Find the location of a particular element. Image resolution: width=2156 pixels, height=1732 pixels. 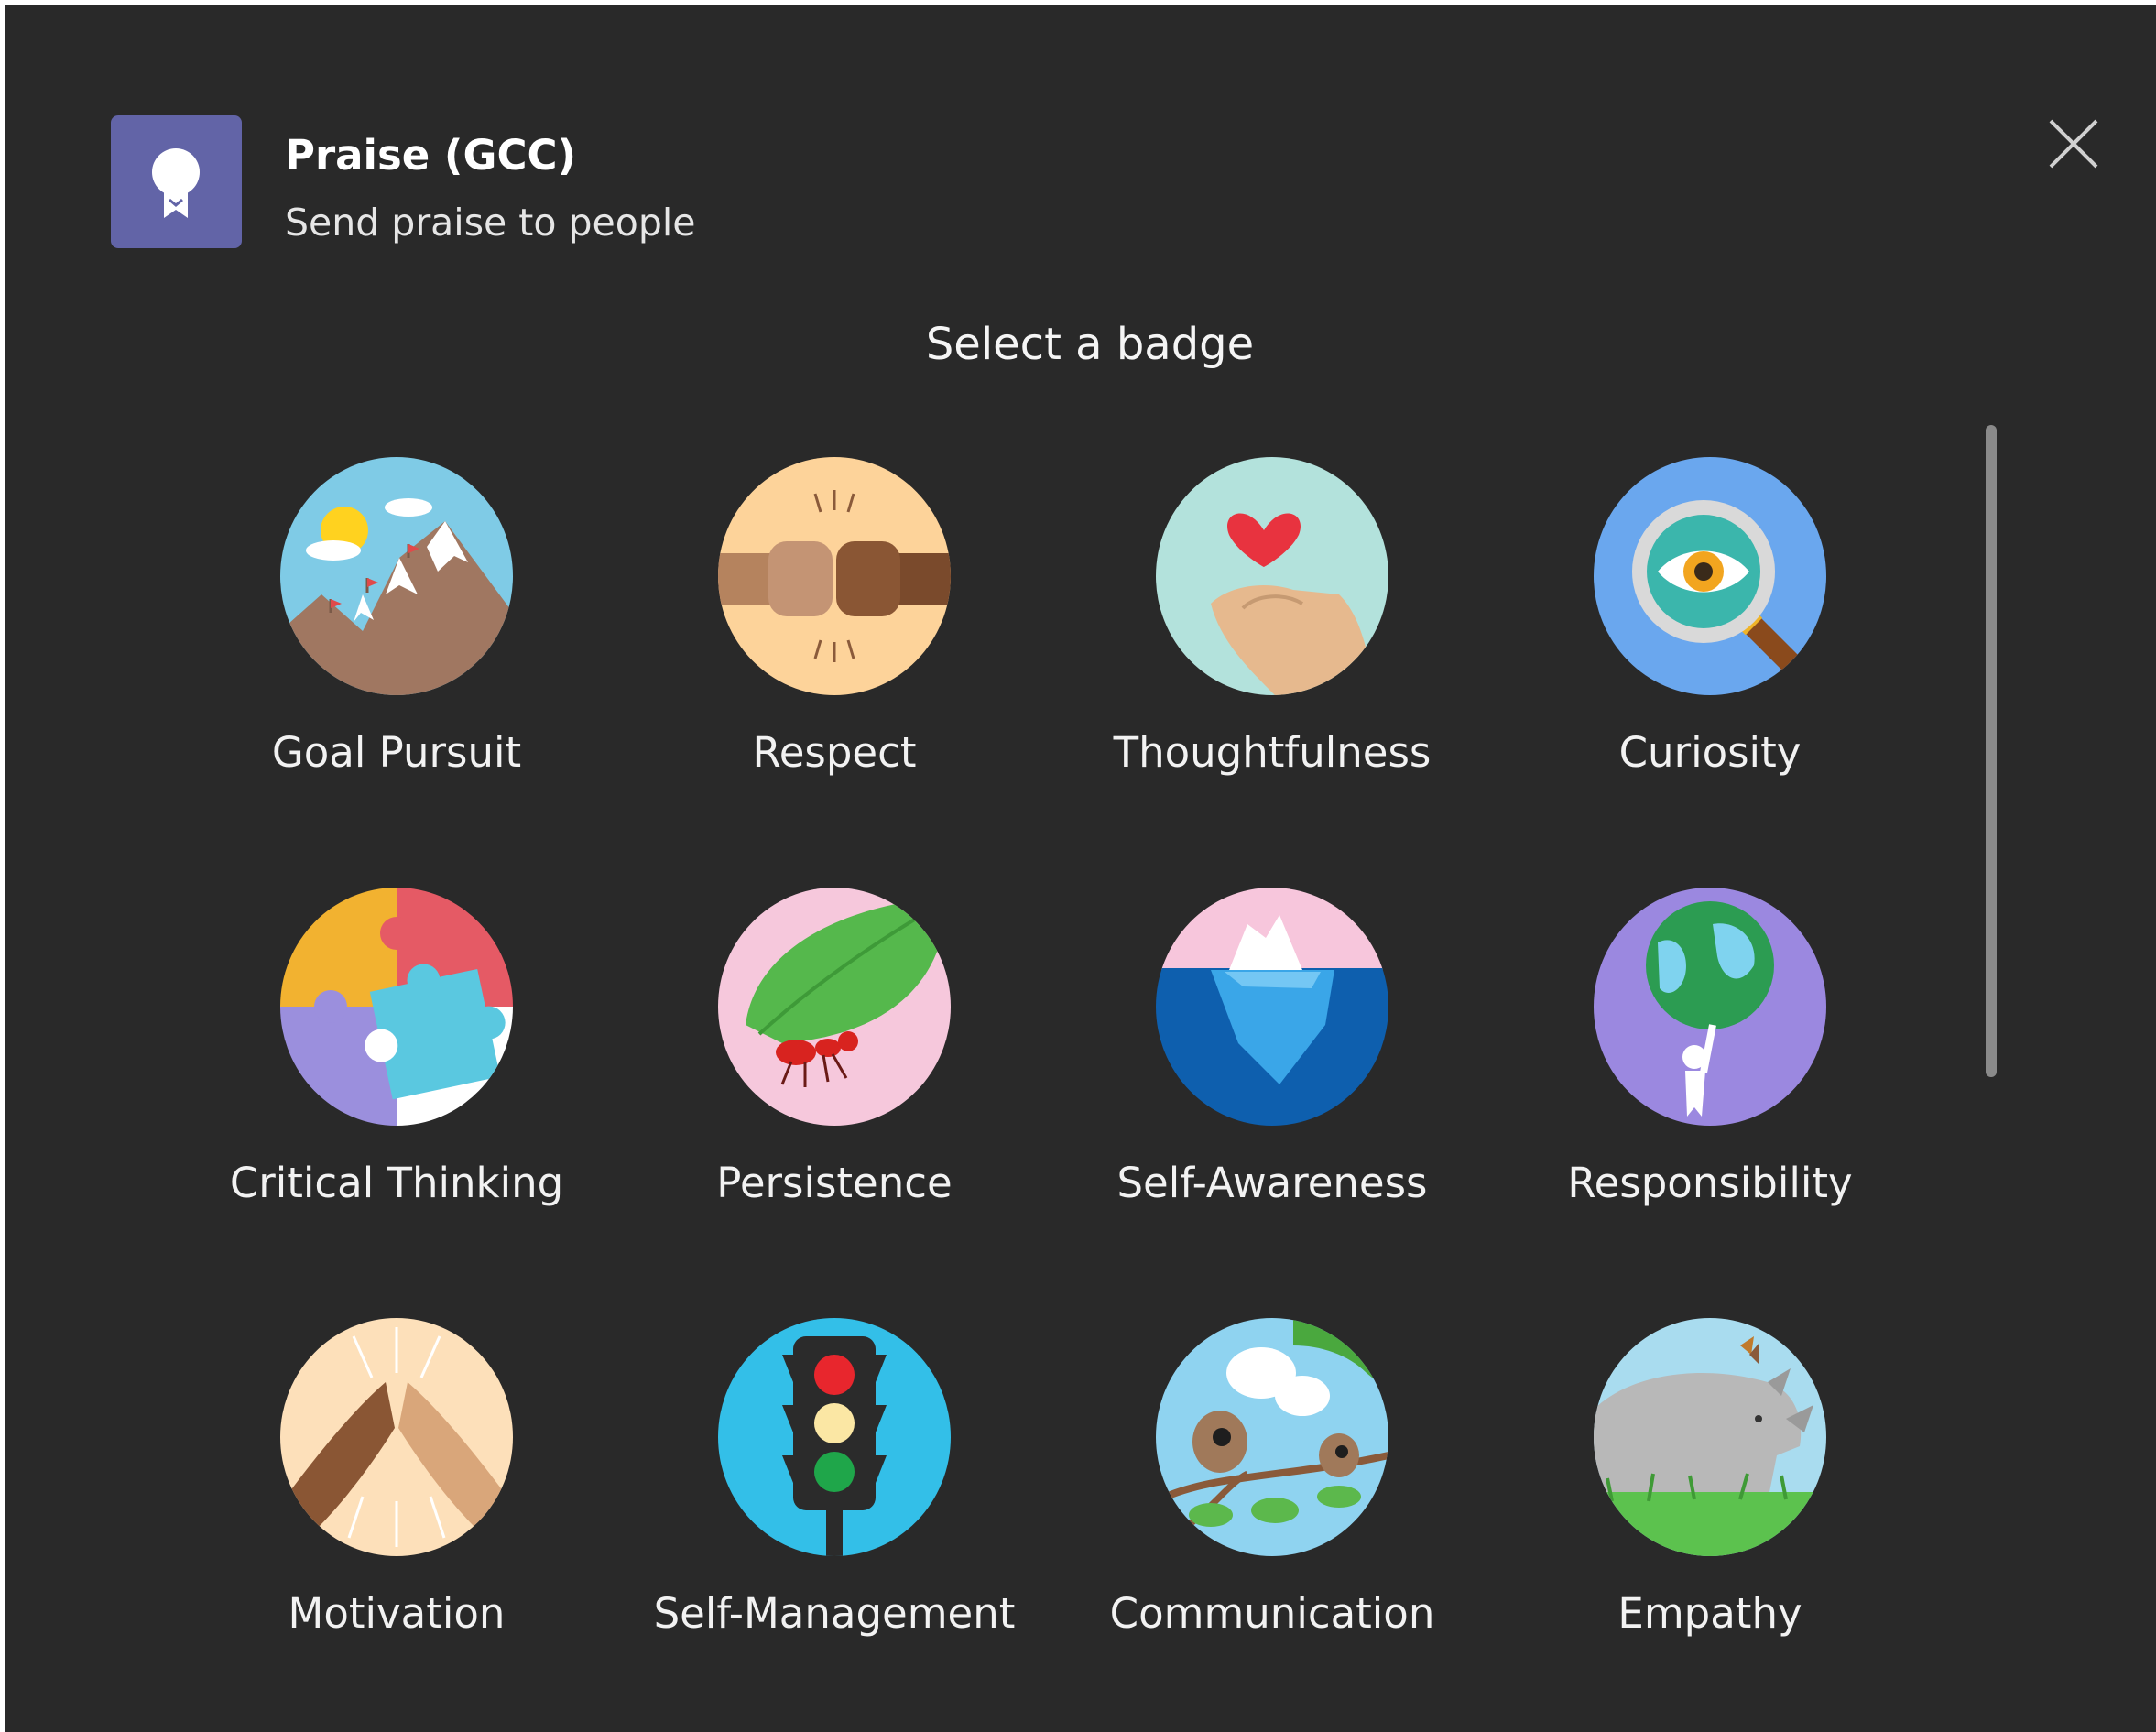

section-title: Select a badge is located at coordinates (1090, 344).